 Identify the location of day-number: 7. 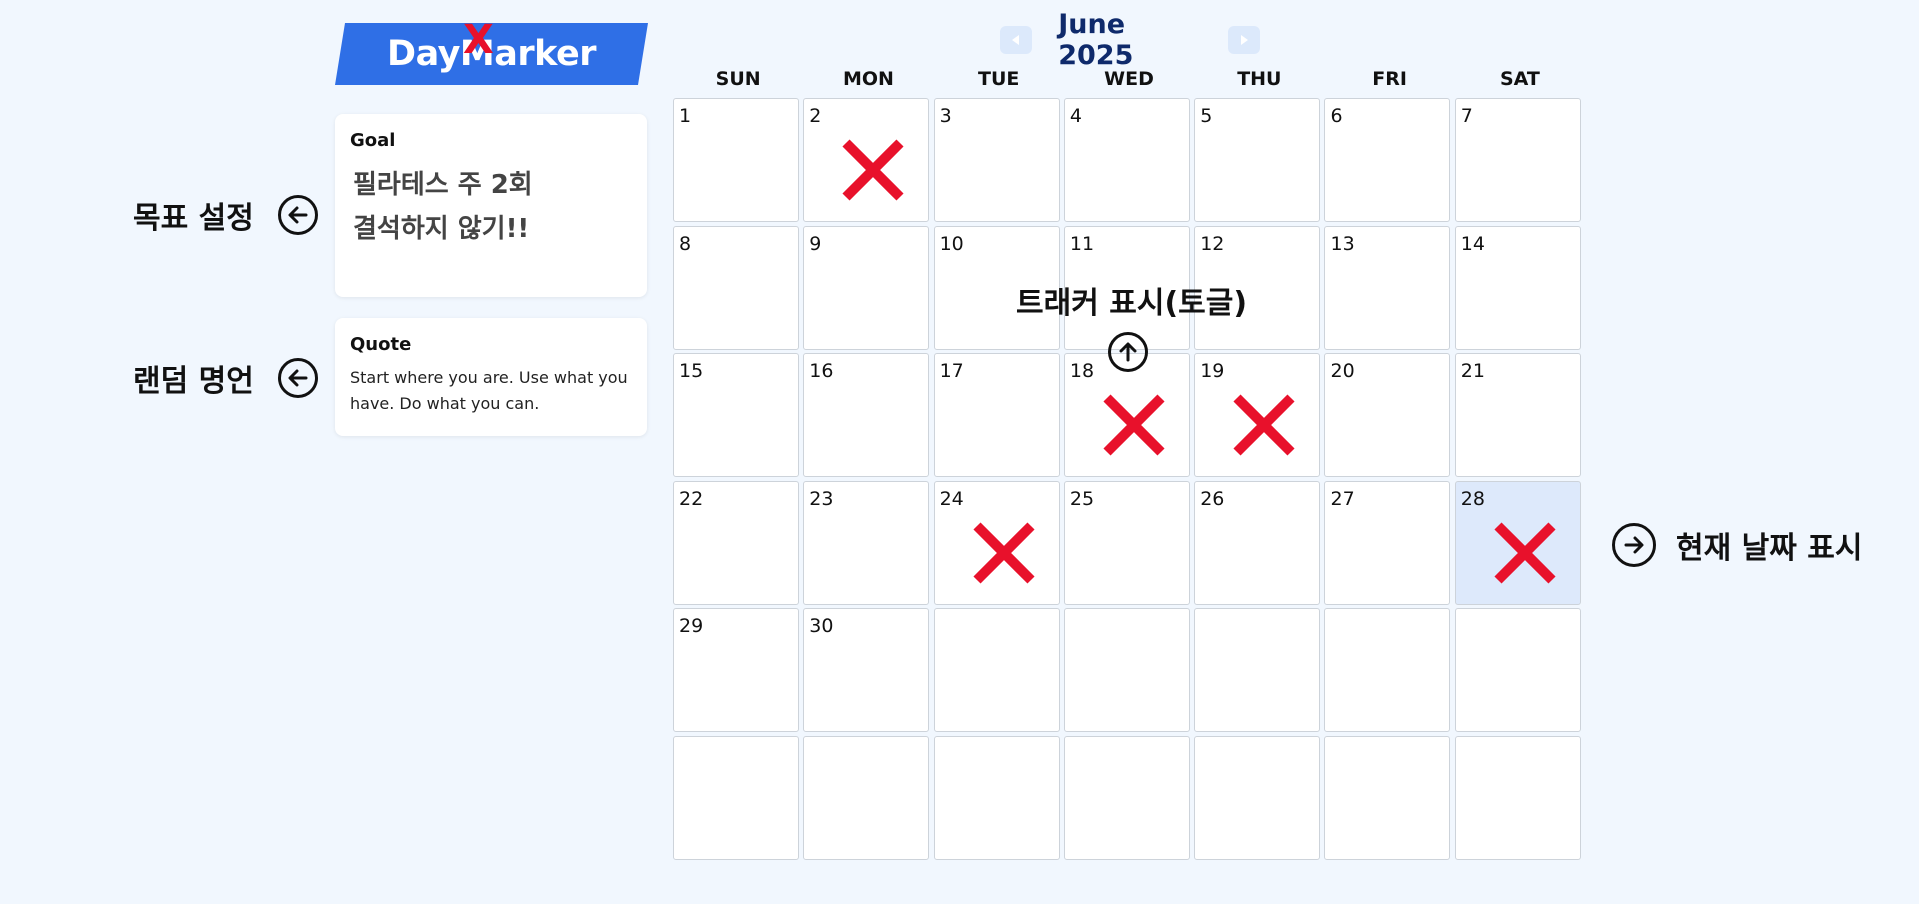
(1466, 116).